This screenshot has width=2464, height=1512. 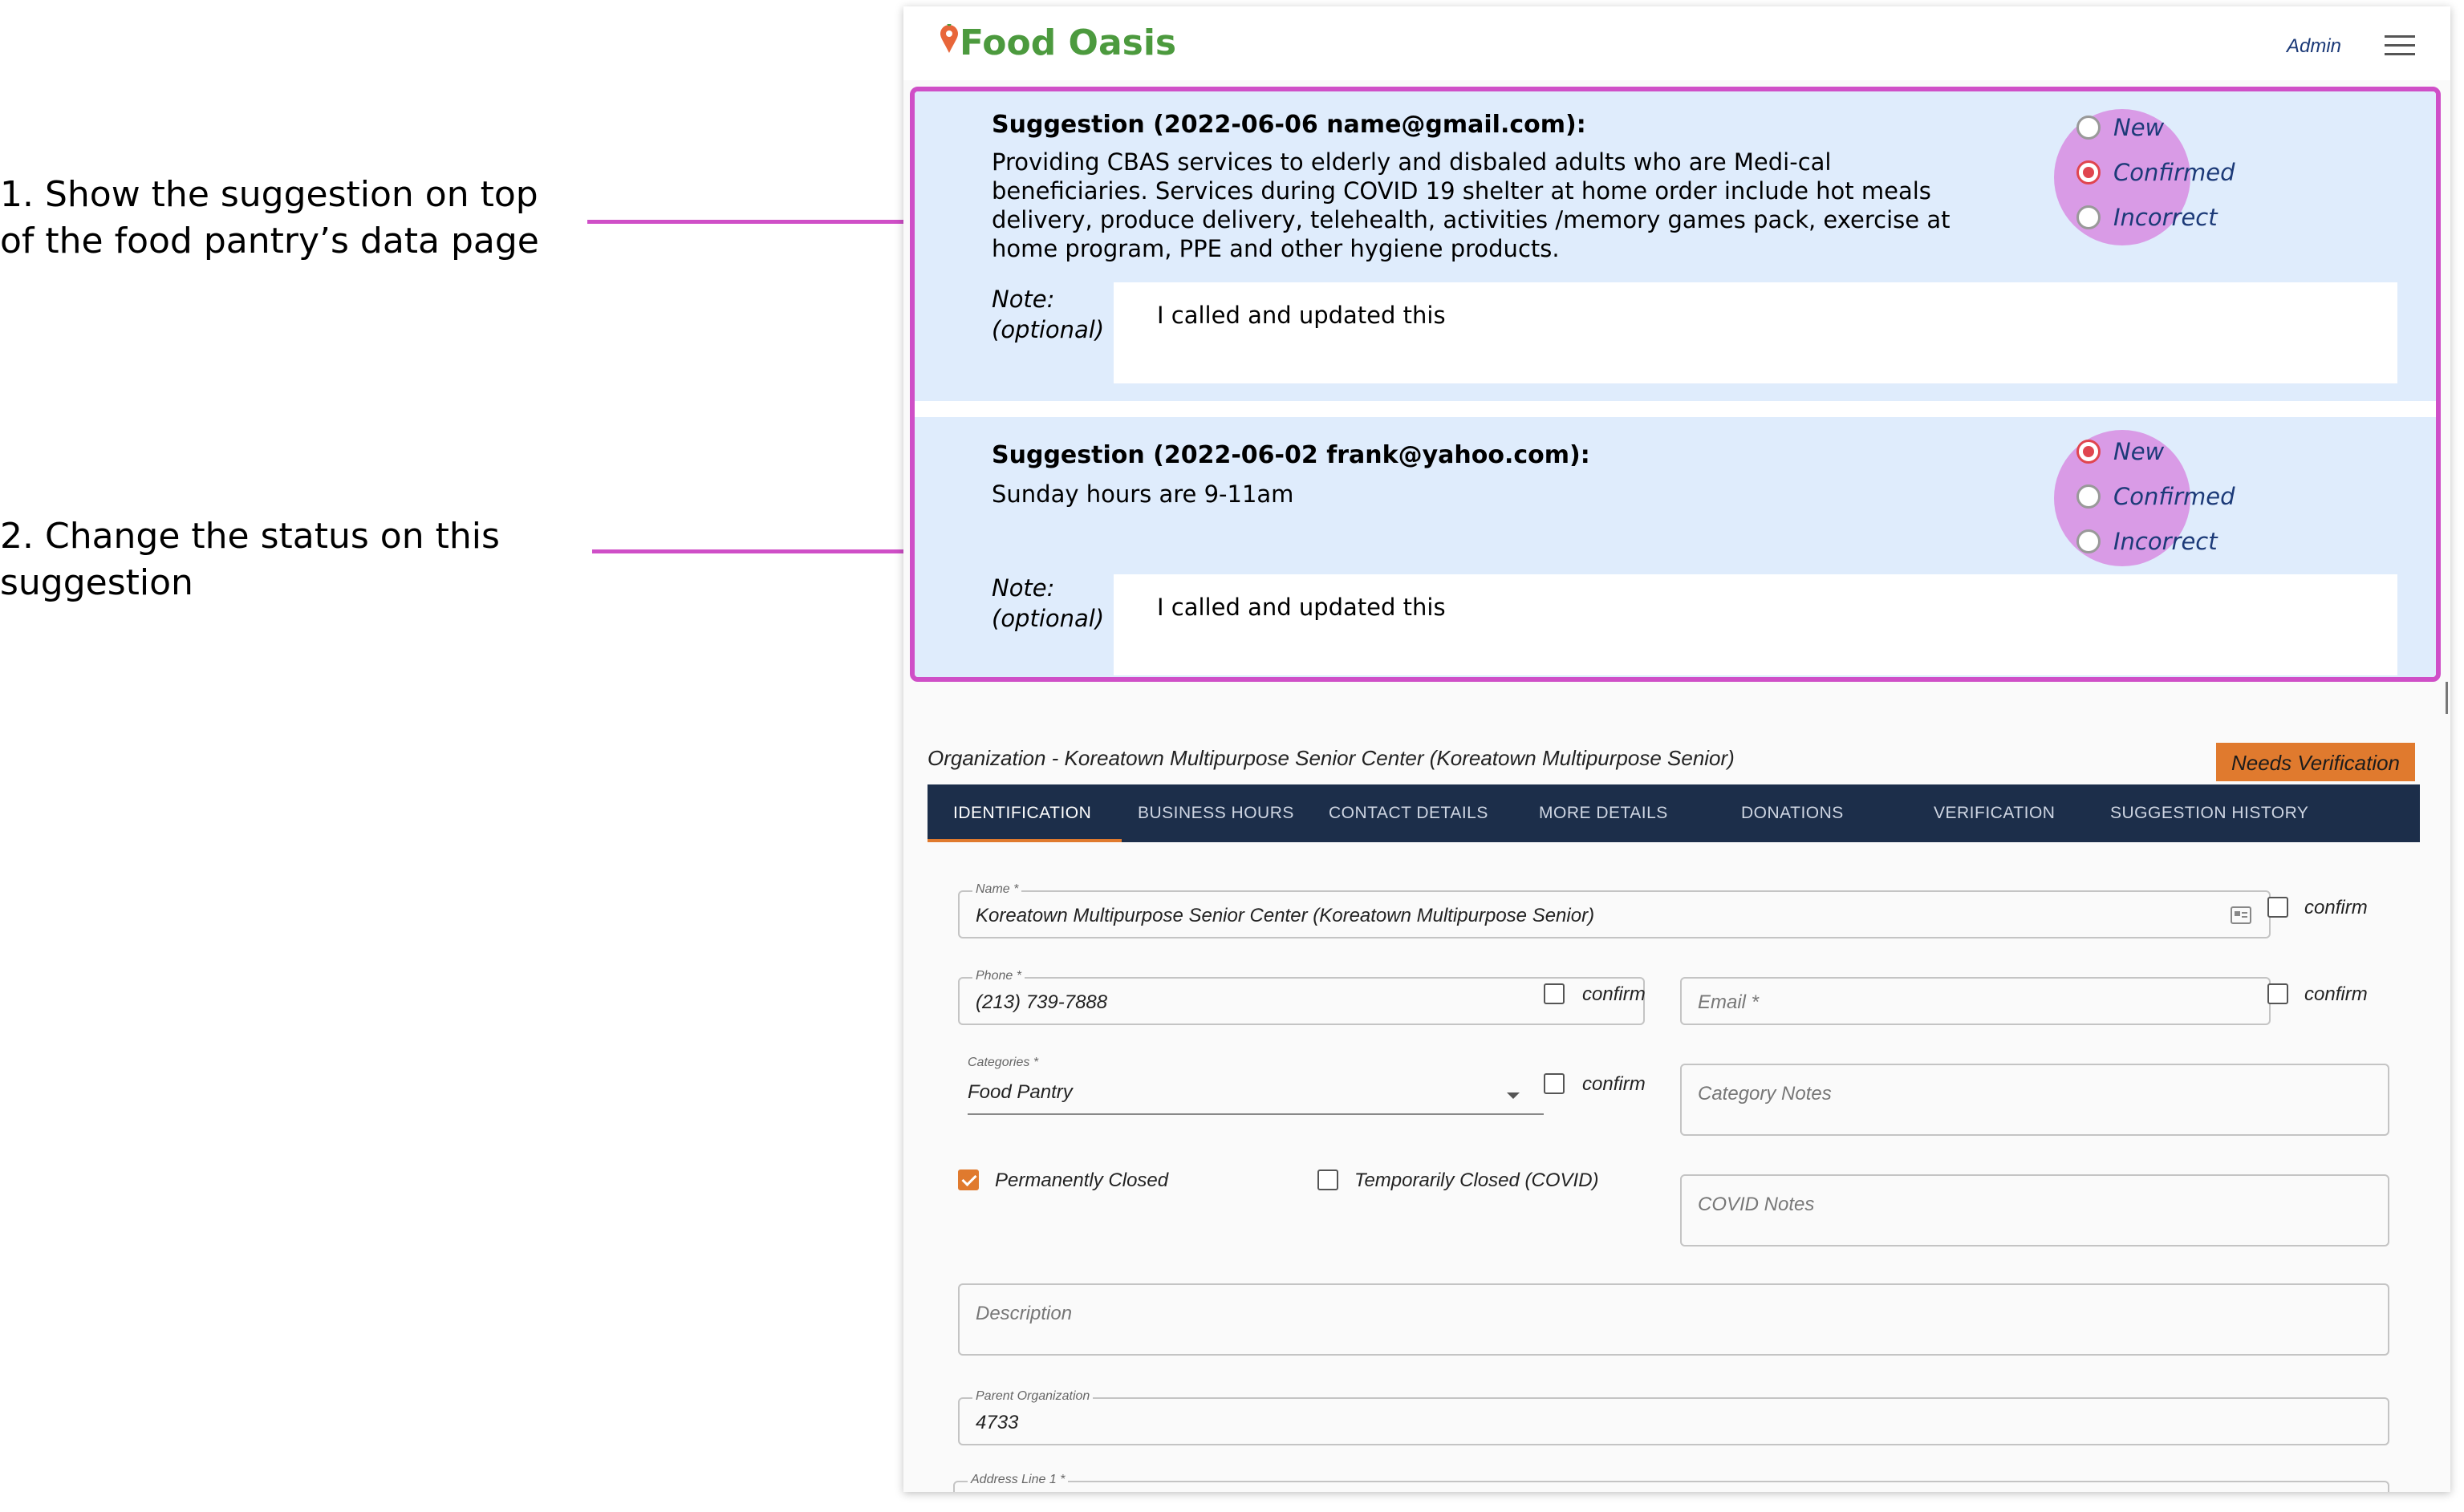 I want to click on covid-notes-field: COVID Notes, so click(x=2034, y=1210).